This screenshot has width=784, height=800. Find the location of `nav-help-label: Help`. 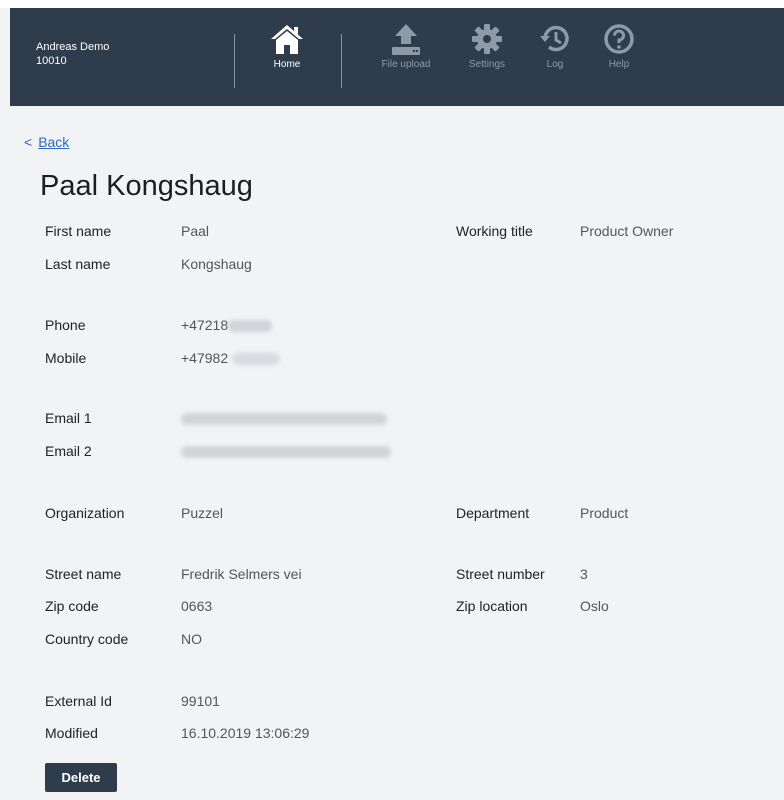

nav-help-label: Help is located at coordinates (619, 64).